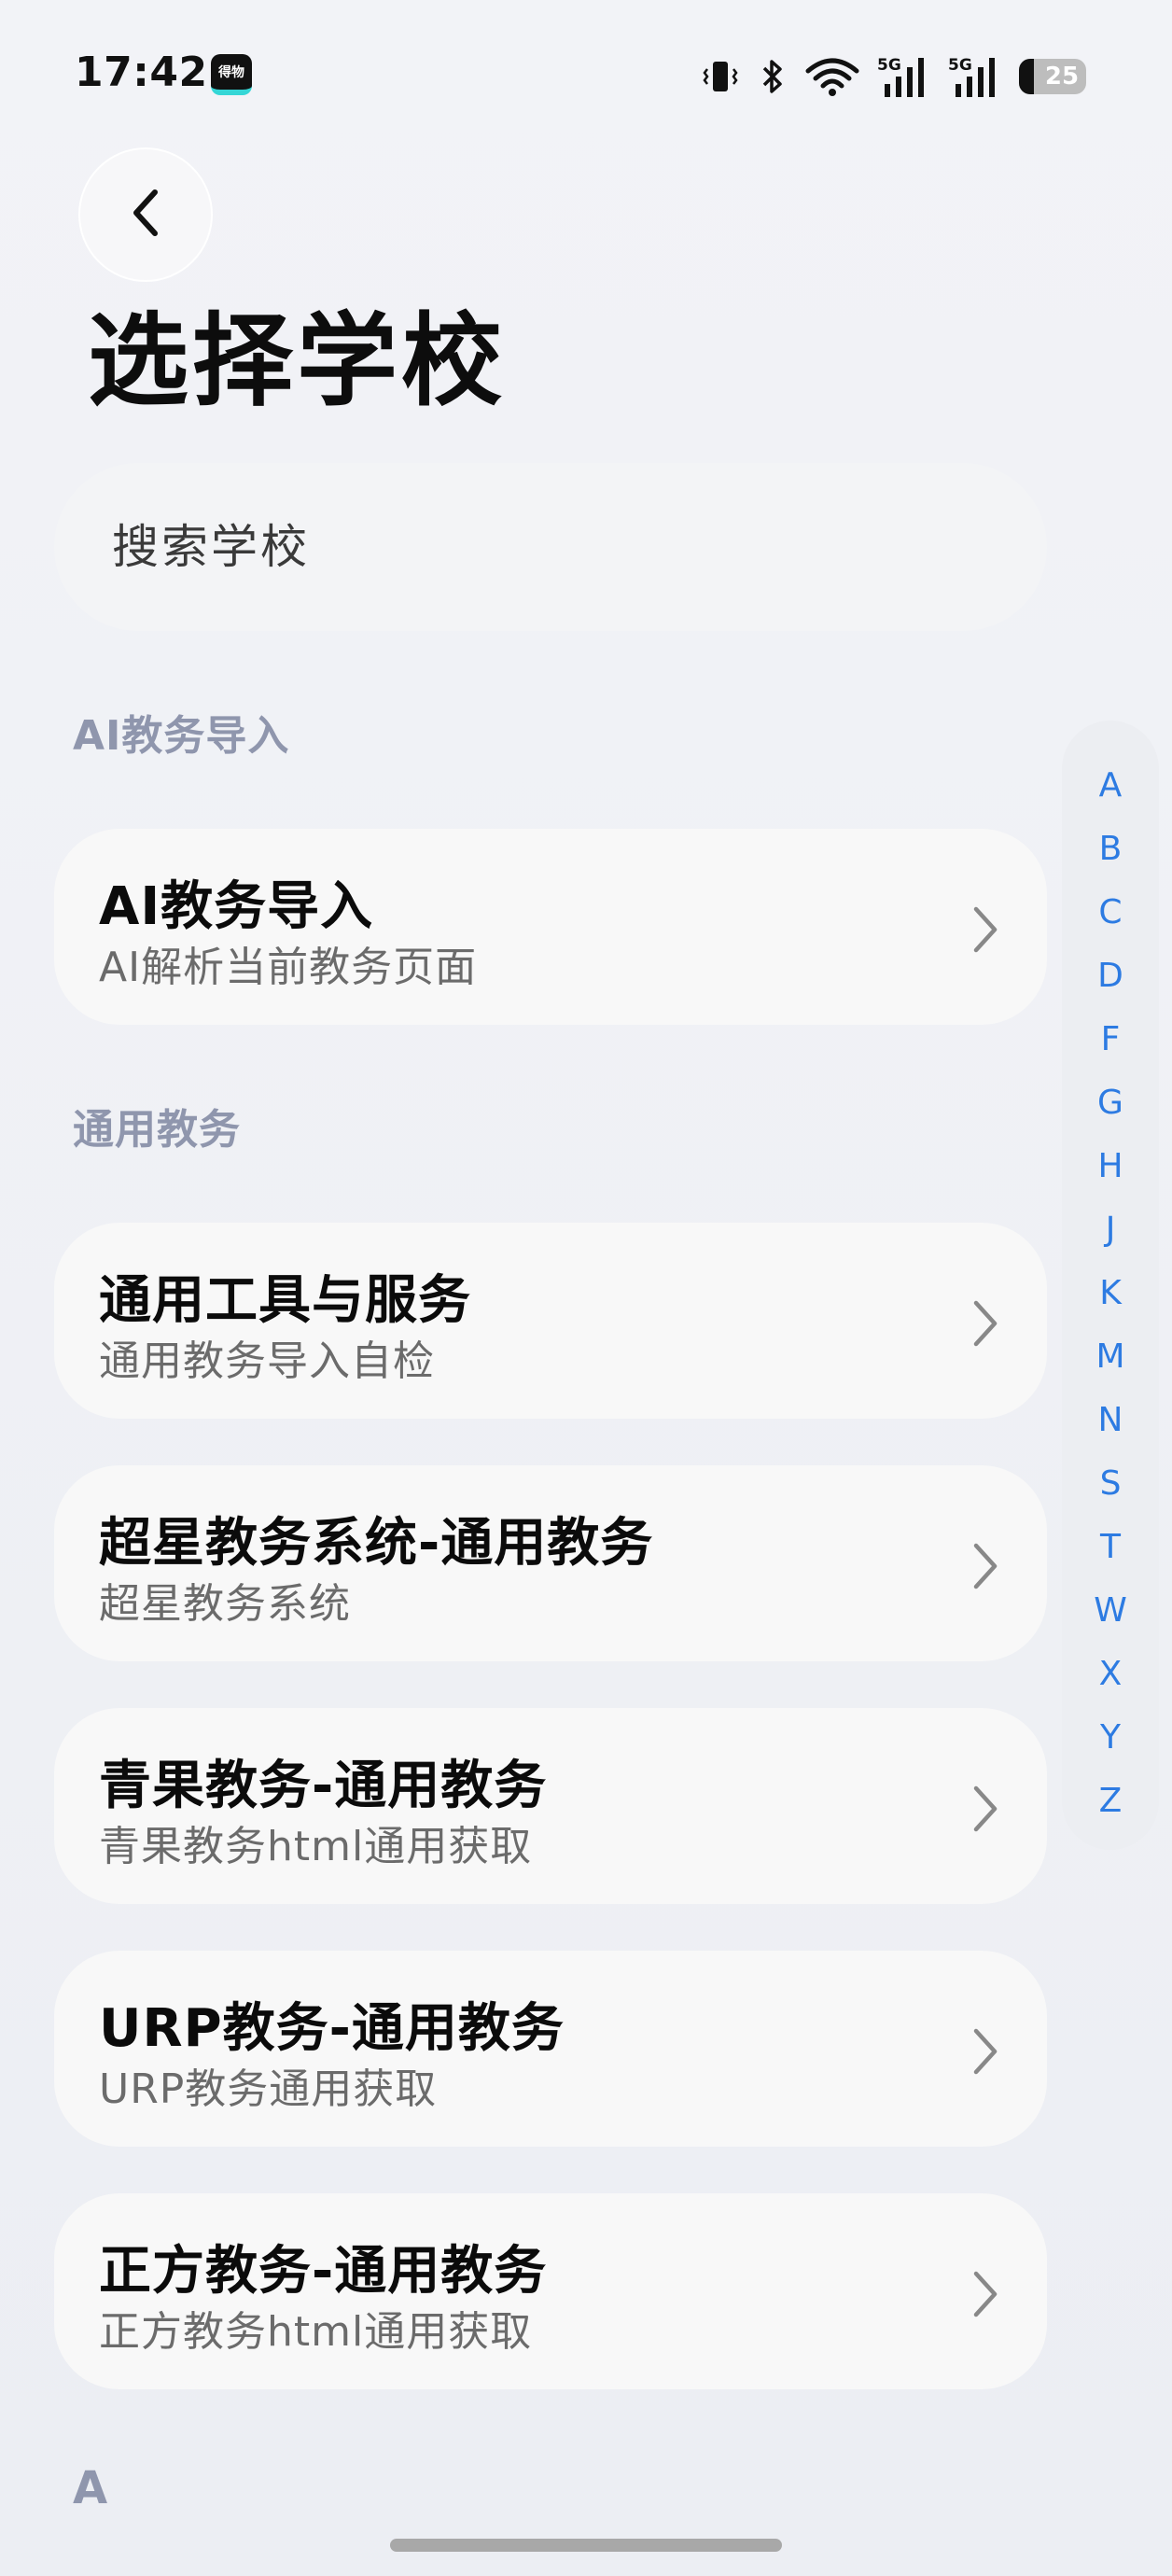 The width and height of the screenshot is (1172, 2576). Describe the element at coordinates (773, 76) in the screenshot. I see `bluetooth-icon` at that location.